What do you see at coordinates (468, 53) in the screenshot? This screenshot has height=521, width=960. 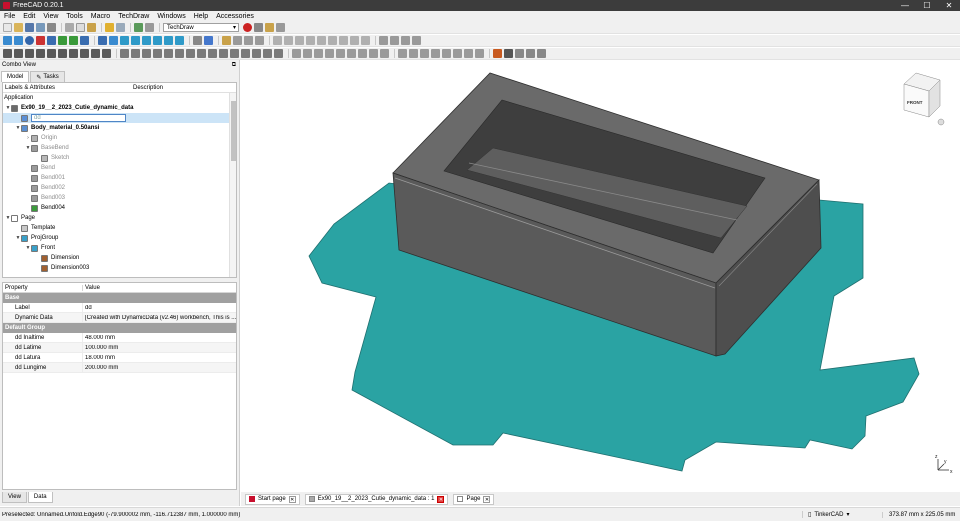 I see `chain-dim-icon` at bounding box center [468, 53].